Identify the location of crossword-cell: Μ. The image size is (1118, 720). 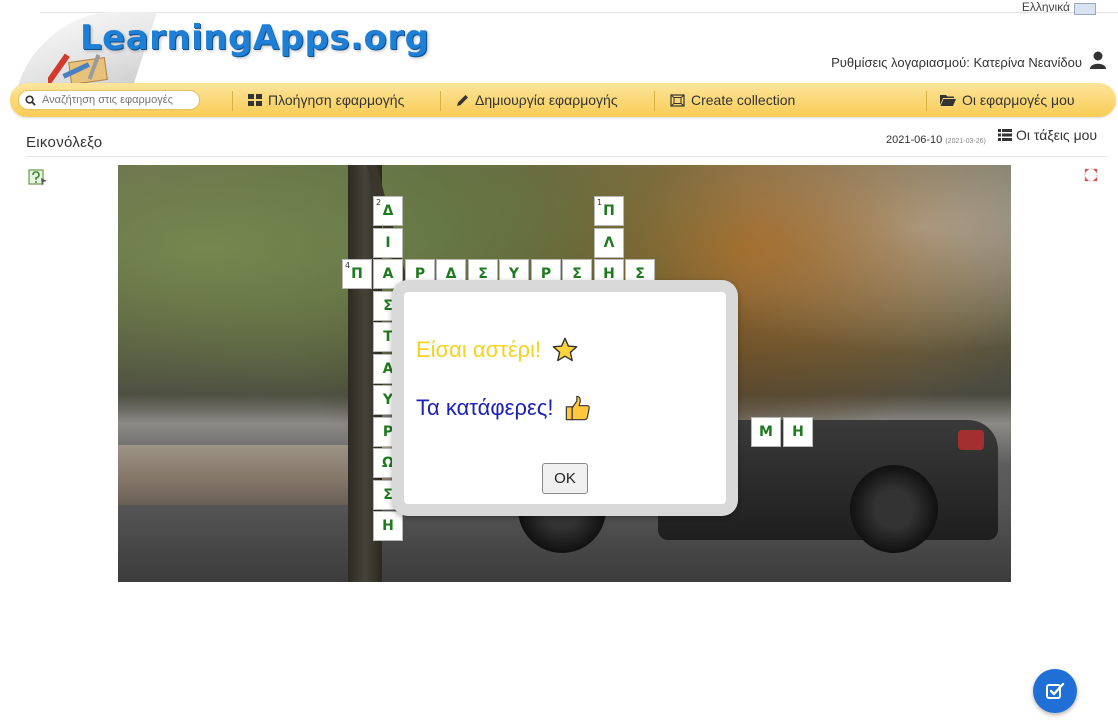
(766, 432).